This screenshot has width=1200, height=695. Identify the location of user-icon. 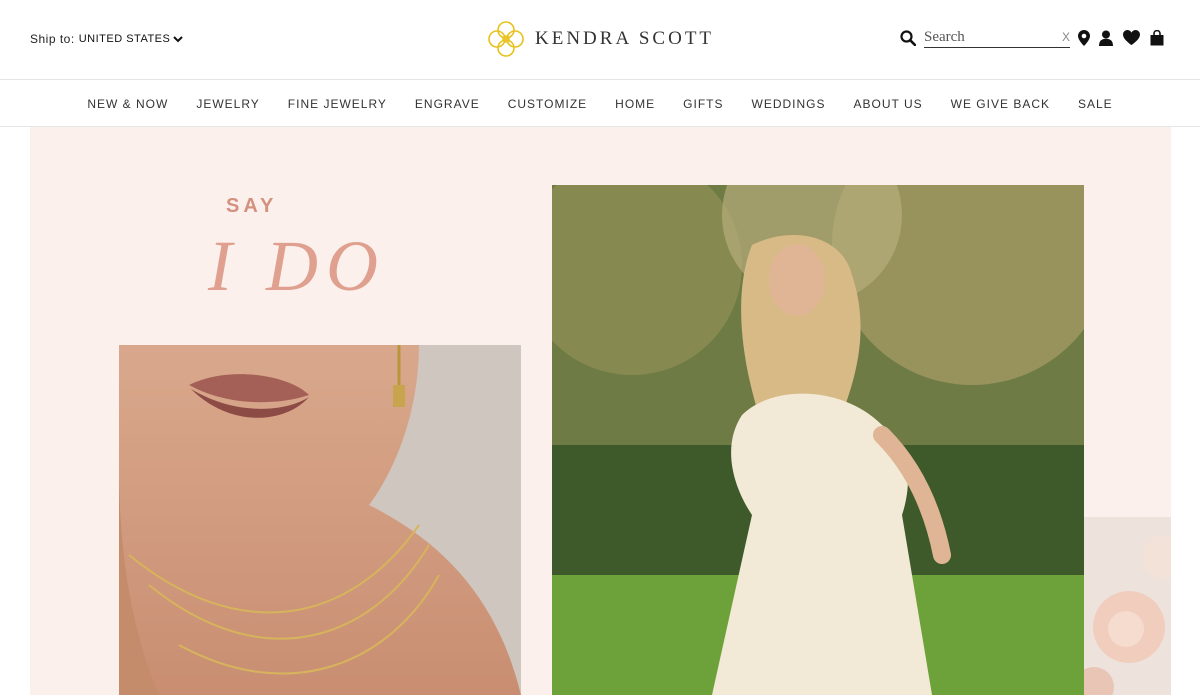
(1106, 38).